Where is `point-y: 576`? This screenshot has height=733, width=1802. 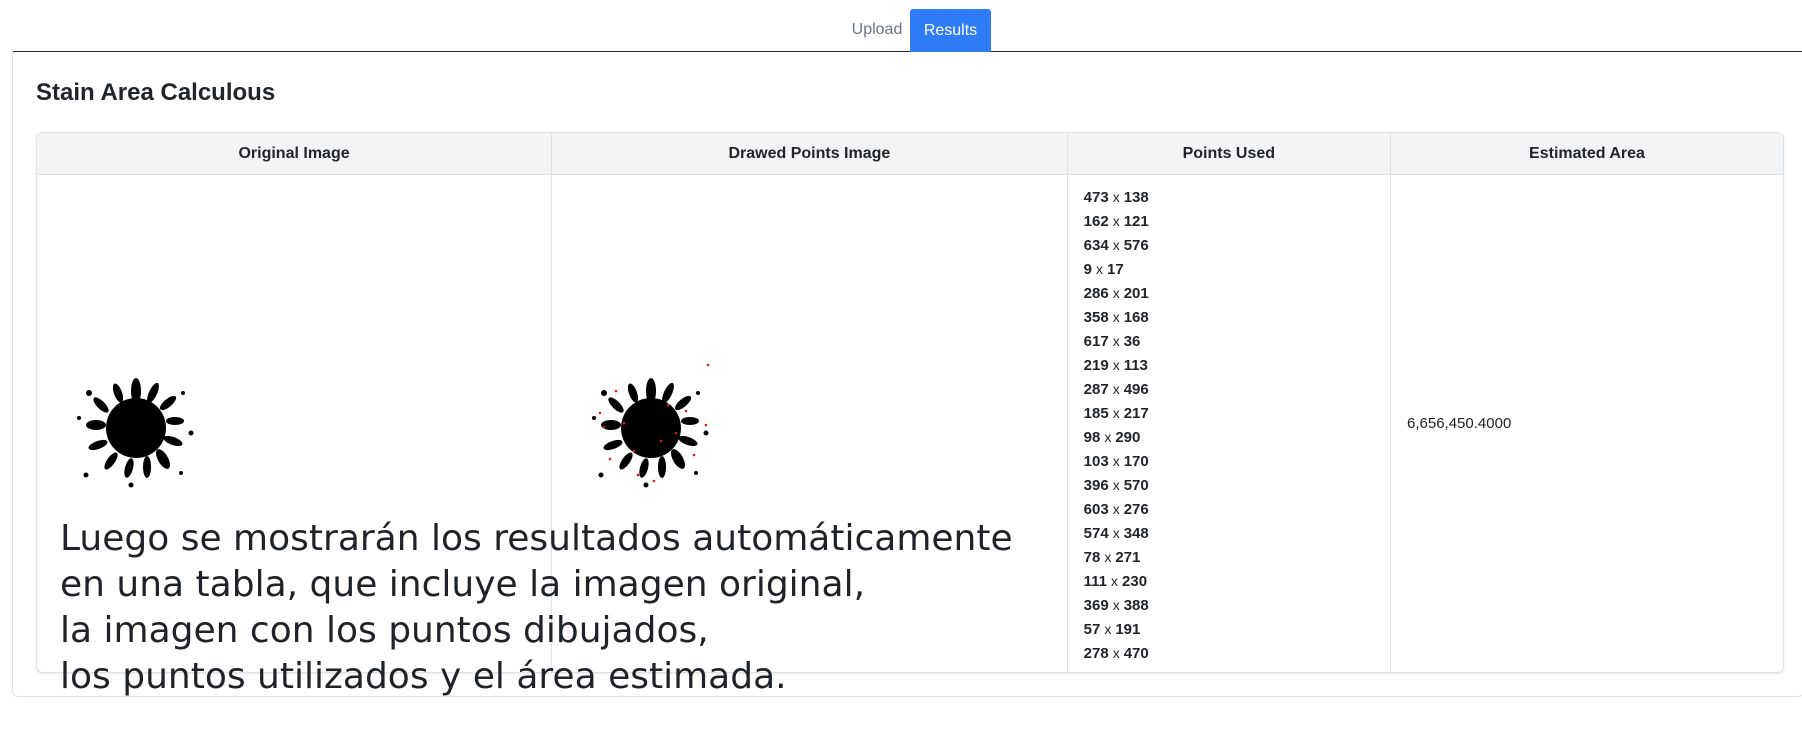 point-y: 576 is located at coordinates (1136, 245).